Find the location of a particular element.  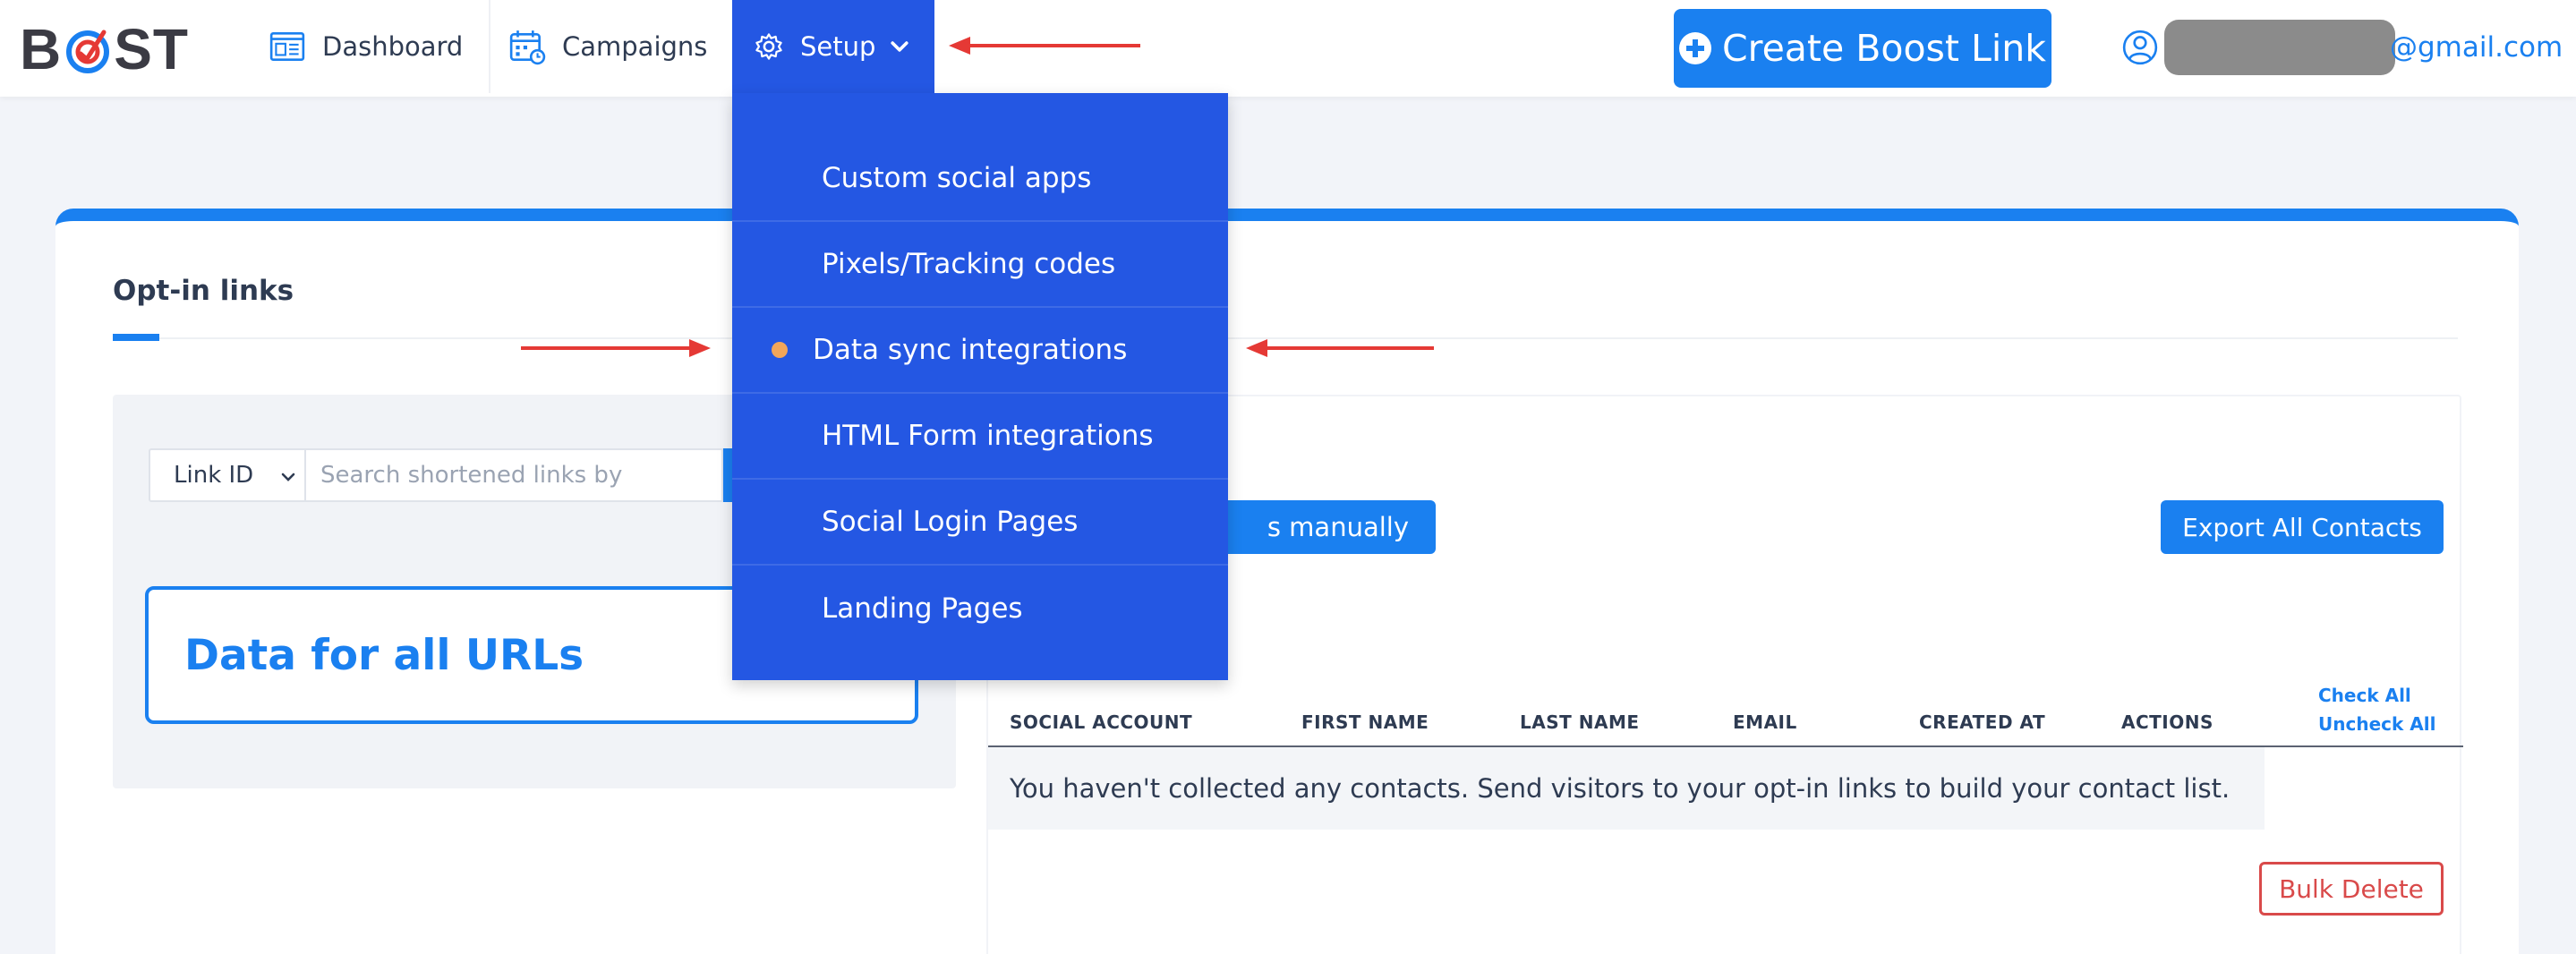

dashboard-icon is located at coordinates (287, 47).